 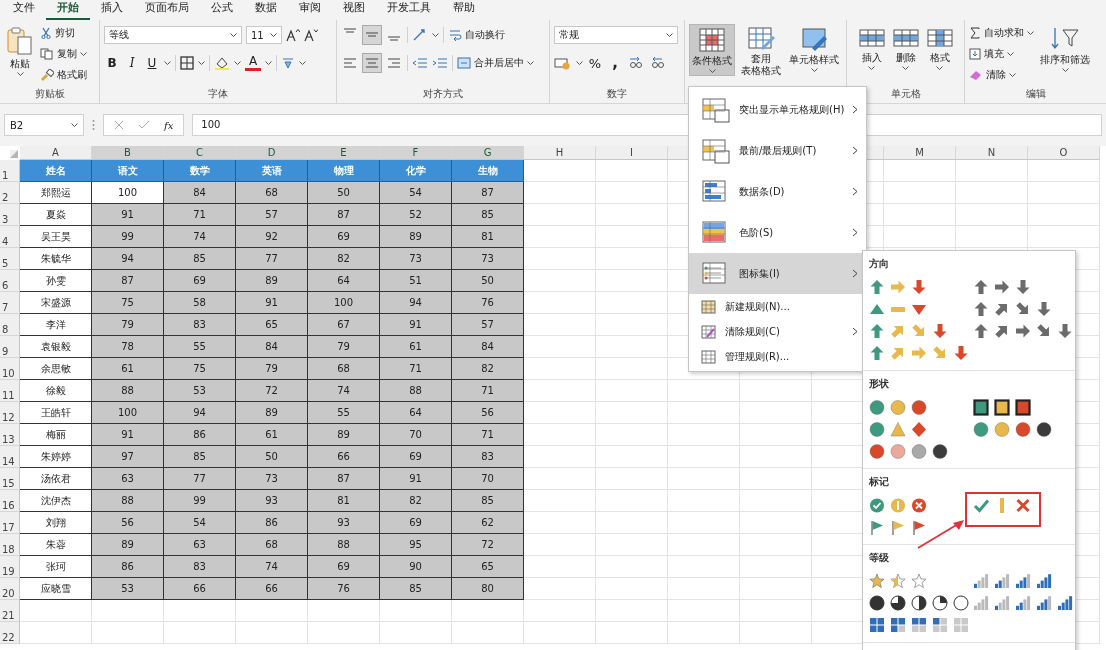 What do you see at coordinates (10, 171) in the screenshot?
I see `row-header: 1` at bounding box center [10, 171].